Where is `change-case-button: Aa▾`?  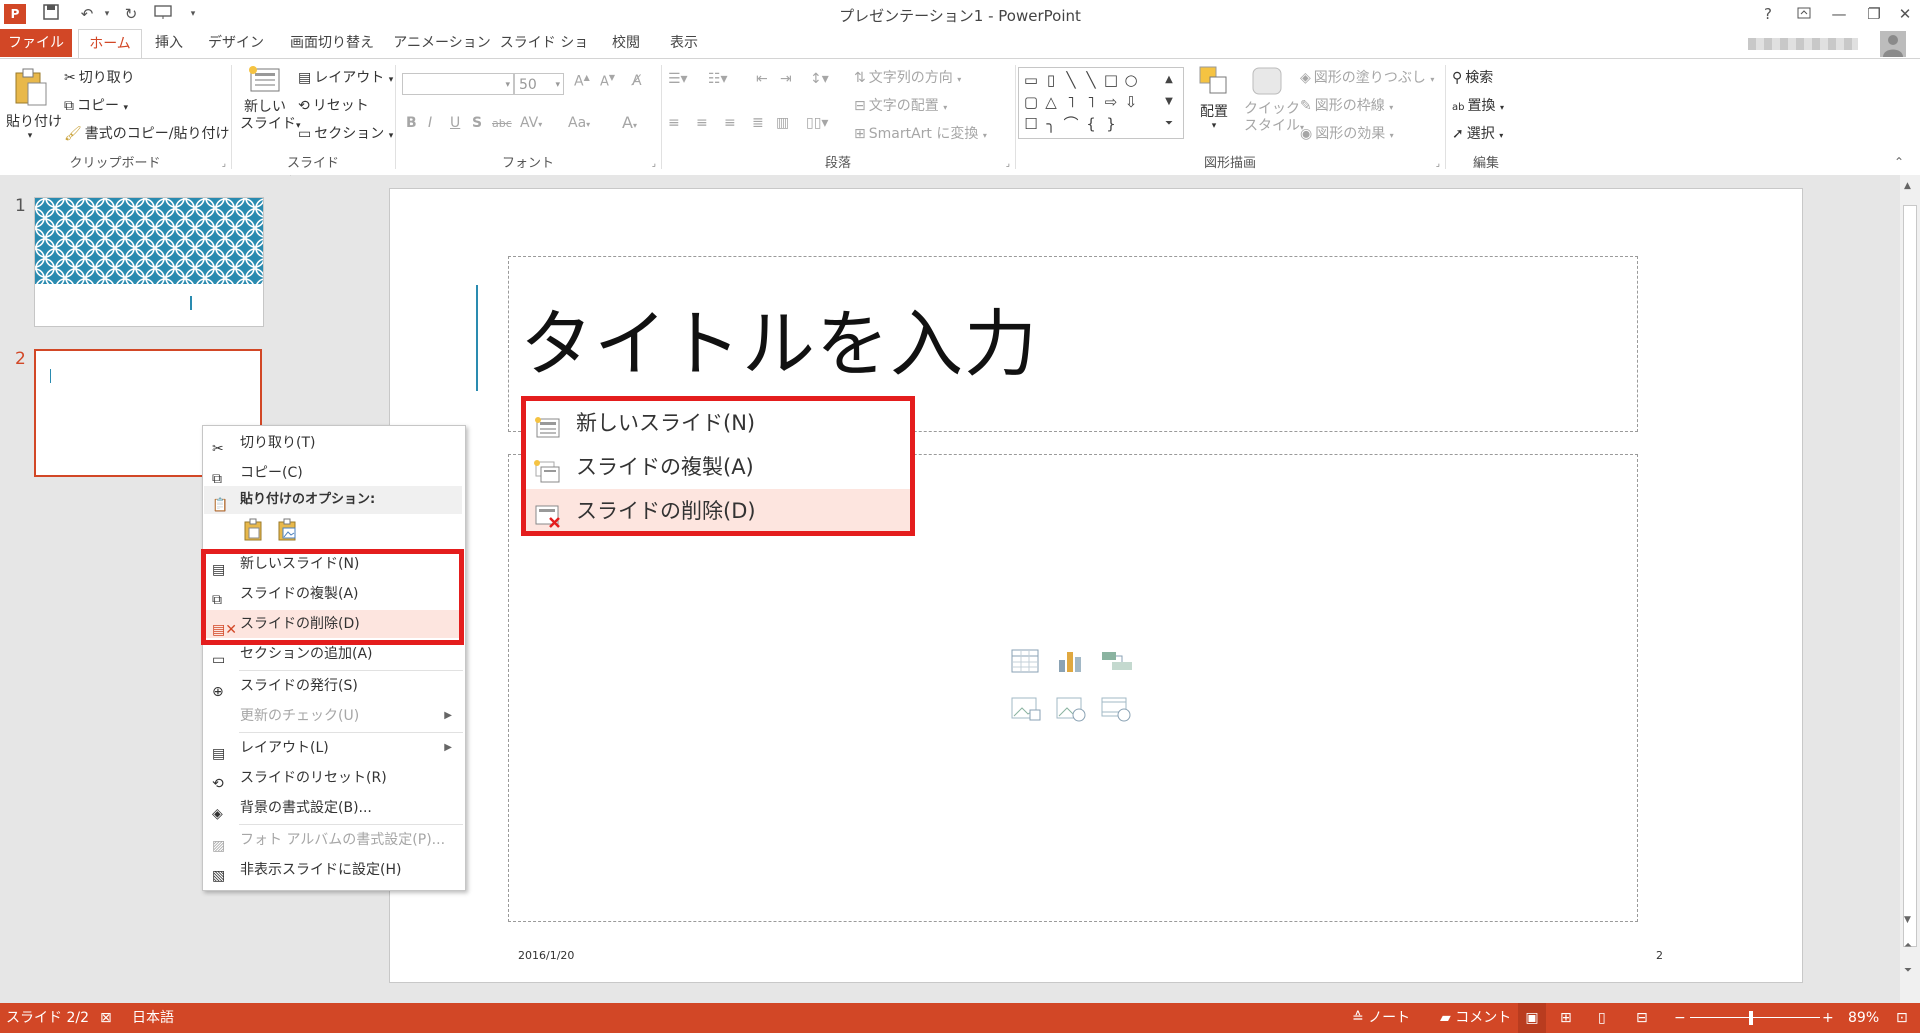
change-case-button: Aa▾ is located at coordinates (579, 123).